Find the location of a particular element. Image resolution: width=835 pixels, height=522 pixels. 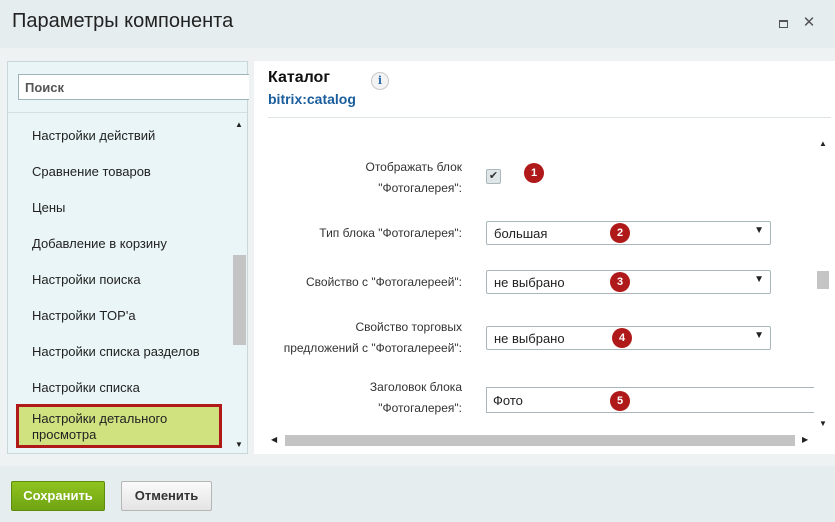

component-code: bitrix:catalog is located at coordinates (312, 99).